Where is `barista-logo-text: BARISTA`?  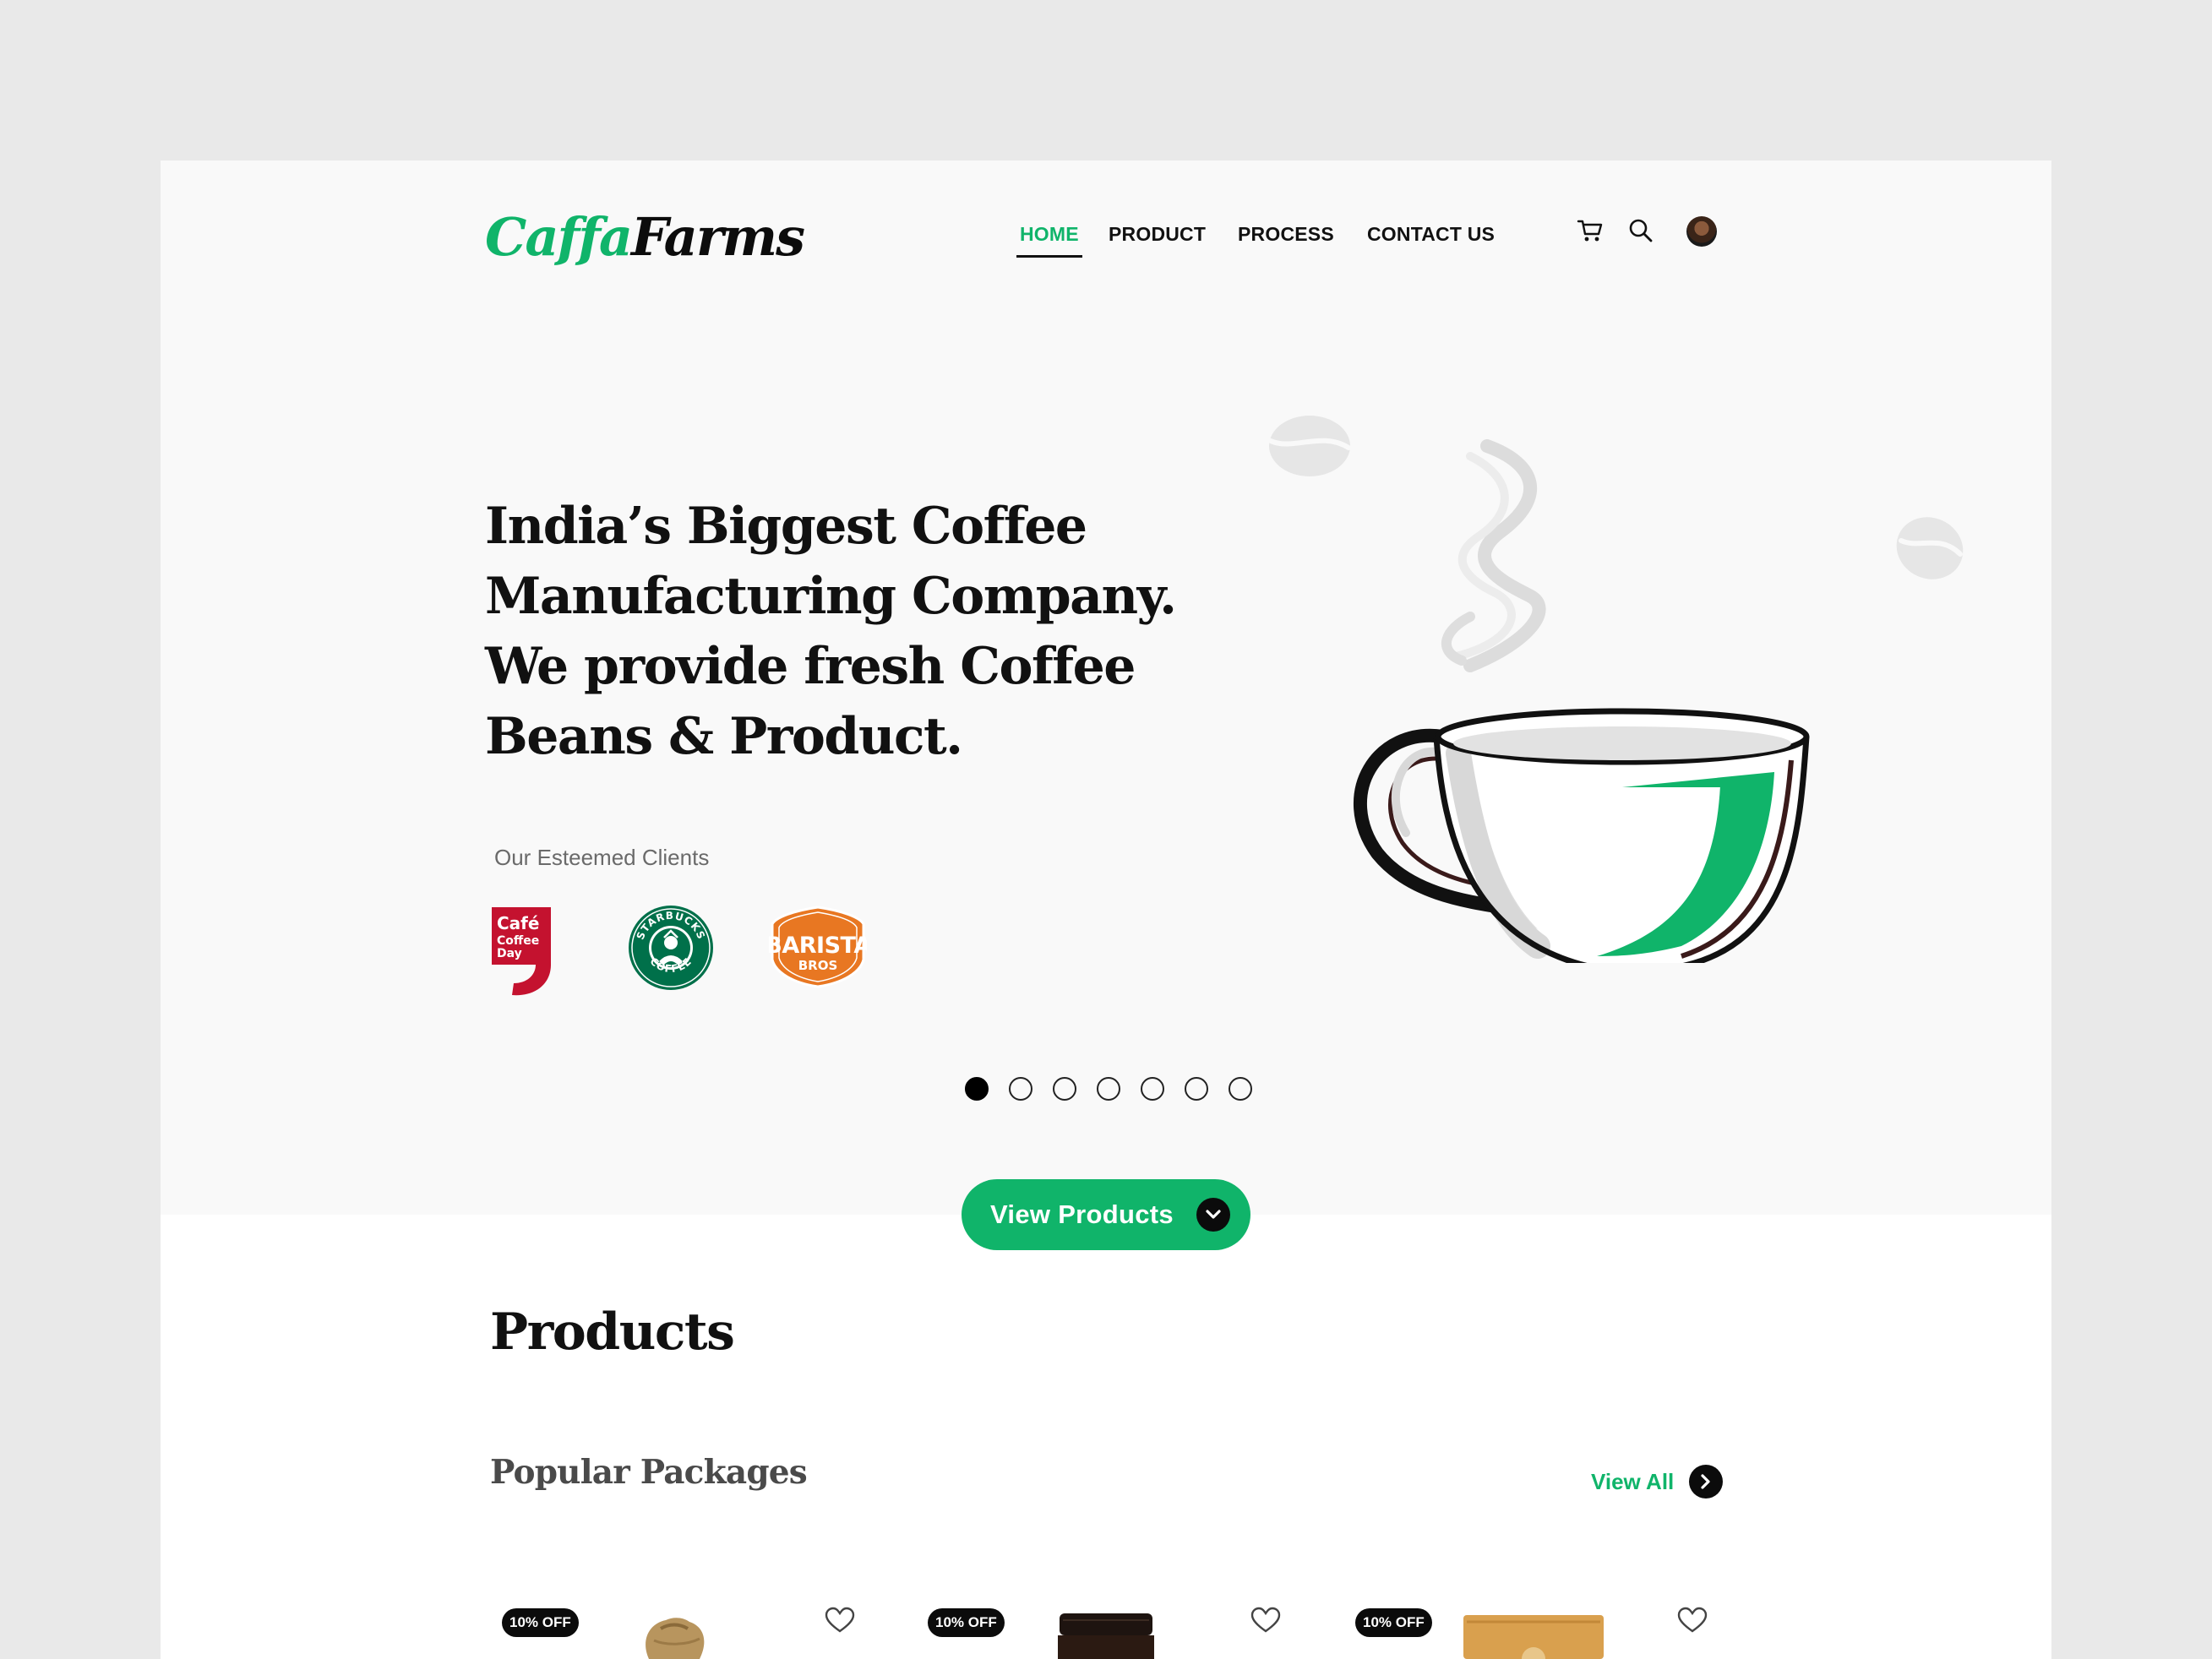 barista-logo-text: BARISTA is located at coordinates (818, 946).